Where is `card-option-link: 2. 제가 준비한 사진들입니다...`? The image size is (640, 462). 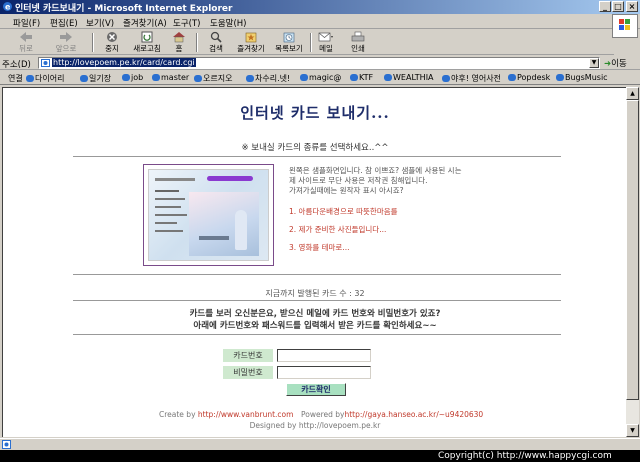 card-option-link: 2. 제가 준비한 사진들입니다... is located at coordinates (337, 229).